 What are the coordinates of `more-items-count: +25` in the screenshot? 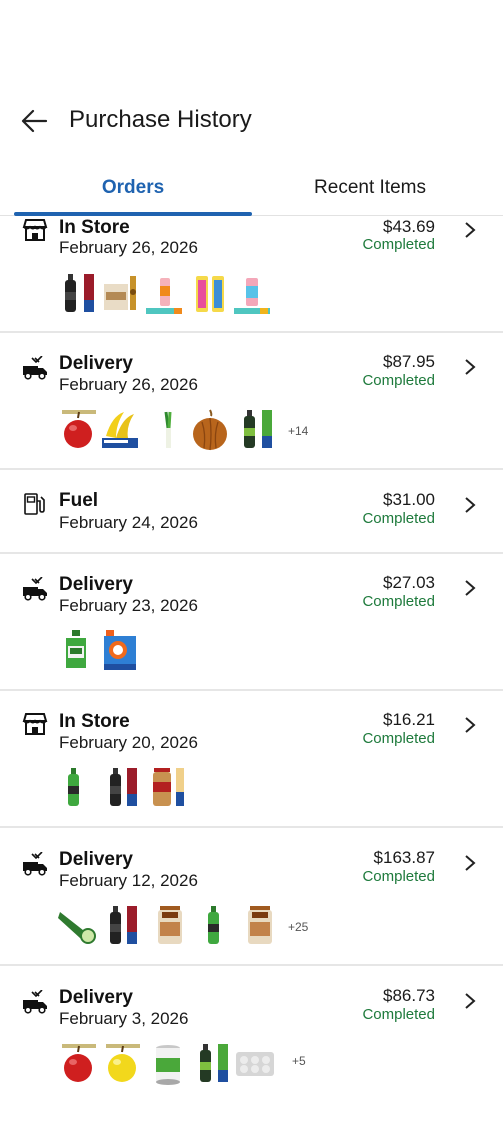 It's located at (298, 927).